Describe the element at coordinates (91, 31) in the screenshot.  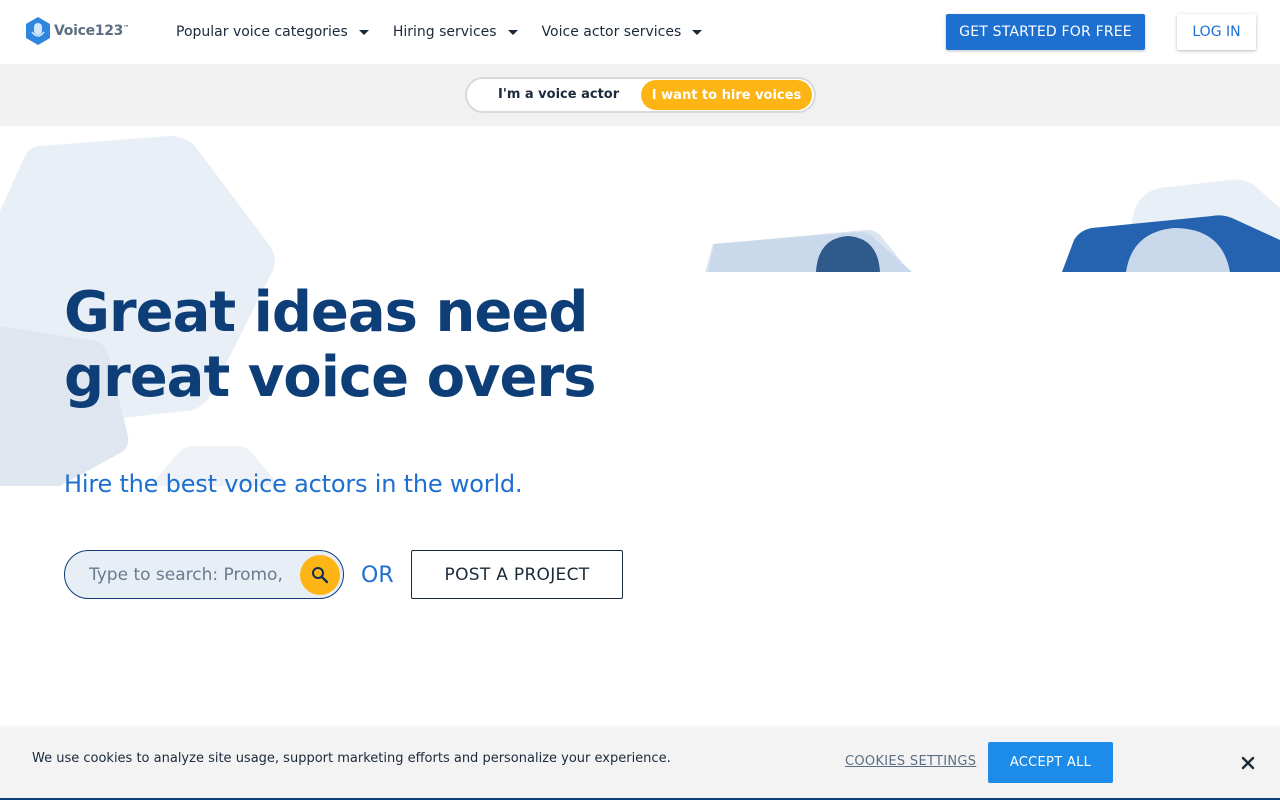
I see `logo-text: Voice123™` at that location.